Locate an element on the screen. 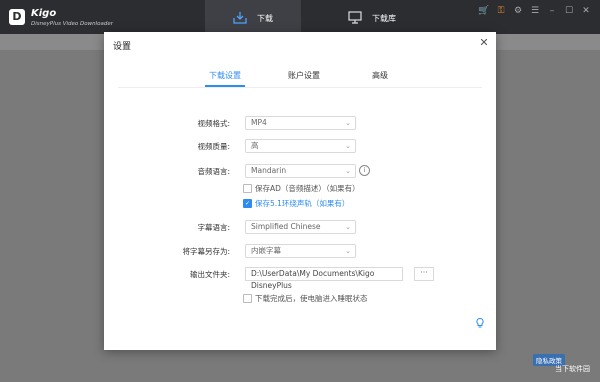 The image size is (600, 382). sleep-after-label: 下载完成后，使电脑进入睡眠状态 is located at coordinates (311, 298).